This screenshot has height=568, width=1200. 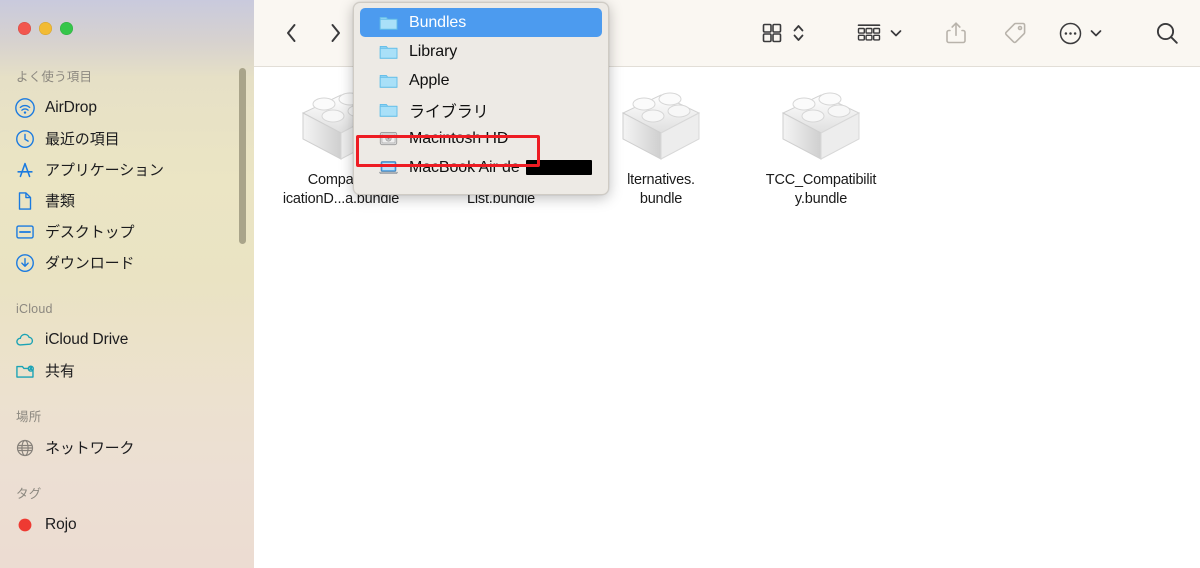 I want to click on tag-button, so click(x=1015, y=33).